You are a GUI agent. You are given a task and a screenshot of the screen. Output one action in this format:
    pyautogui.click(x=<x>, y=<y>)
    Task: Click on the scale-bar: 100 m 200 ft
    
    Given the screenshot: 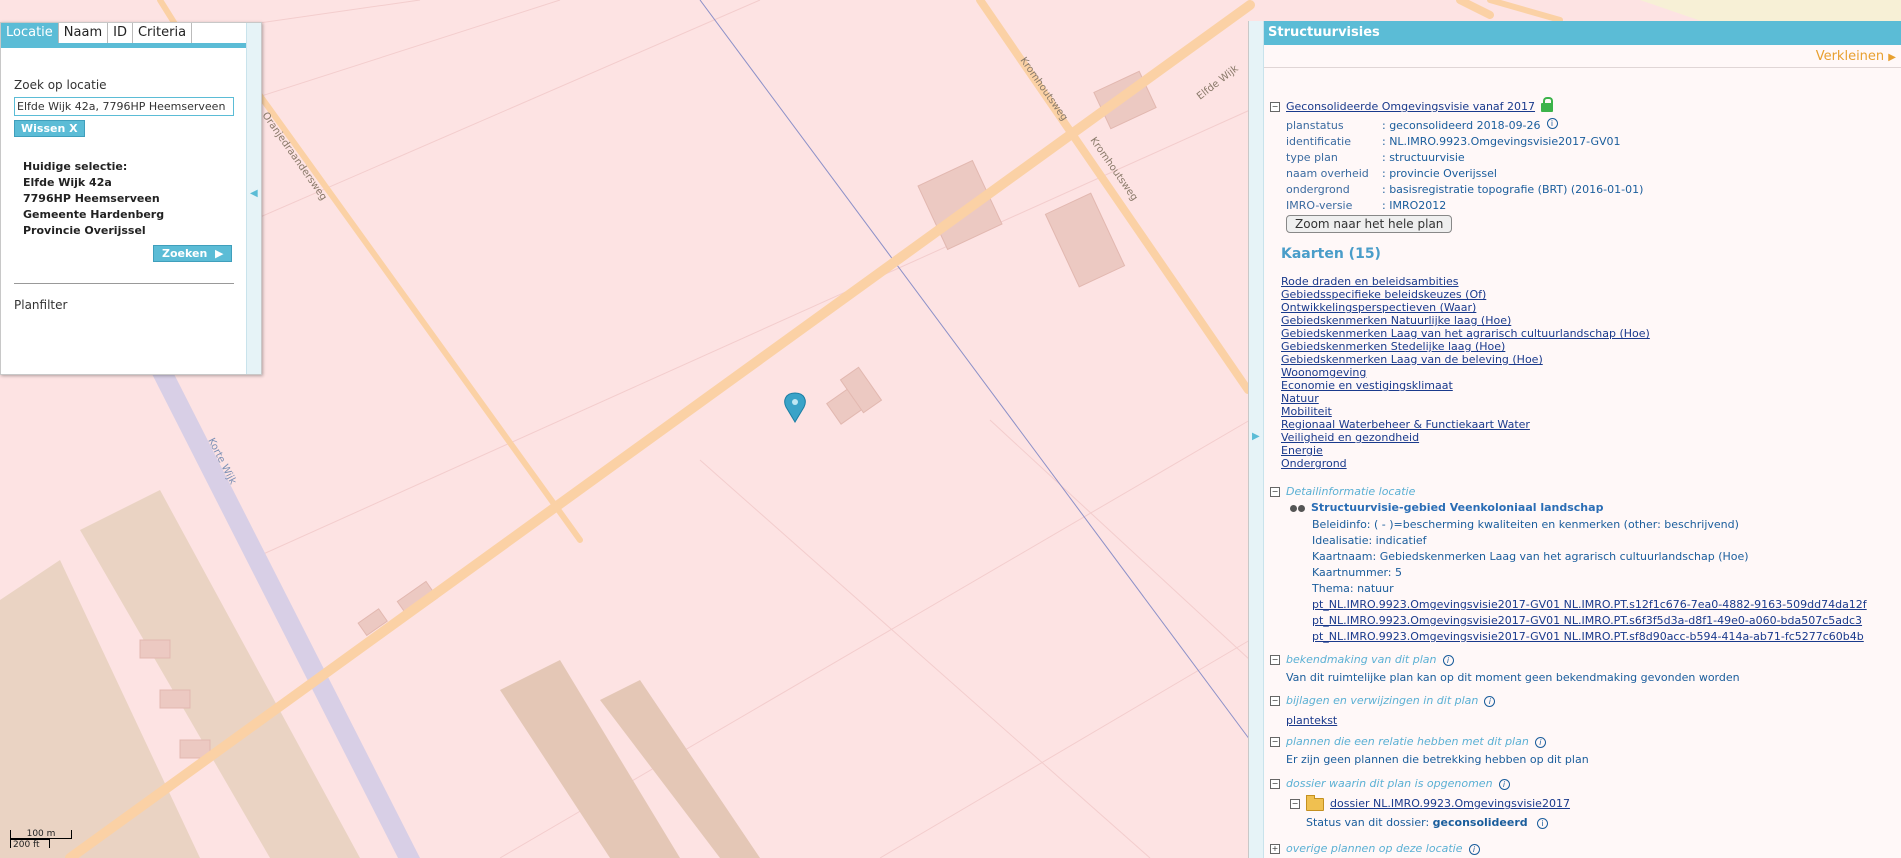 What is the action you would take?
    pyautogui.click(x=41, y=840)
    